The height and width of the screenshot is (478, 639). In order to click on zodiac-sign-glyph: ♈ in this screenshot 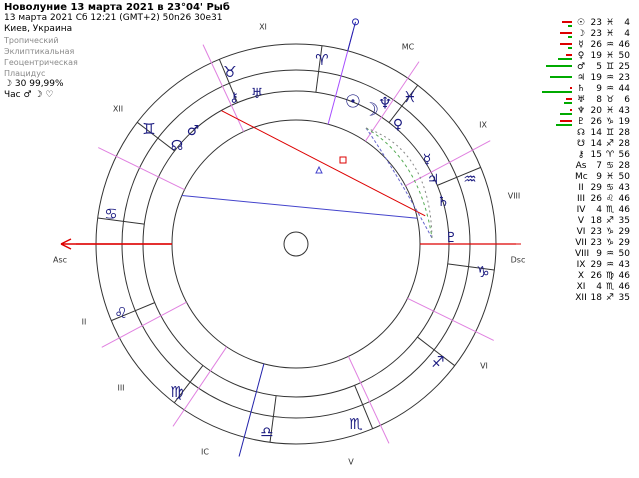, I will do `click(321, 60)`.